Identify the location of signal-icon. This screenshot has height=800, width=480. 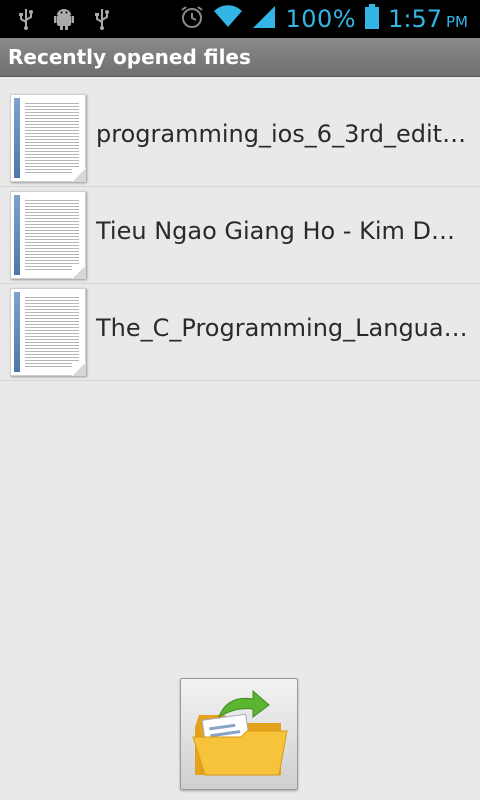
(264, 19).